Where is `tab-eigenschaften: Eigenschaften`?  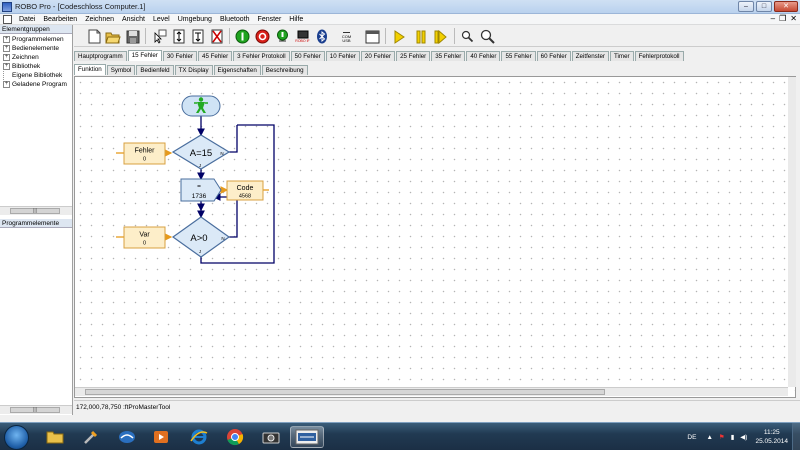
tab-eigenschaften: Eigenschaften is located at coordinates (237, 70).